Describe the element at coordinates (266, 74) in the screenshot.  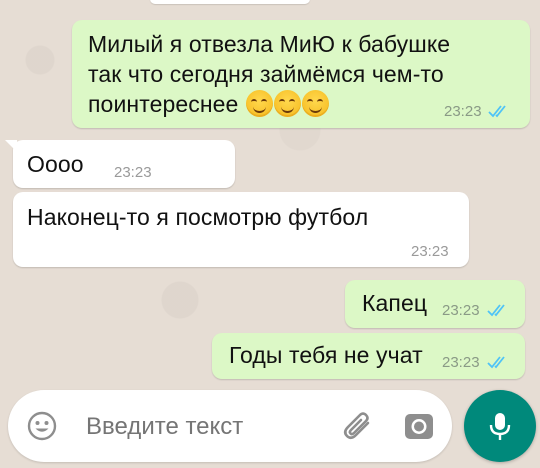
I see `message-text-line: так что сегодня займёмся чем-то` at that location.